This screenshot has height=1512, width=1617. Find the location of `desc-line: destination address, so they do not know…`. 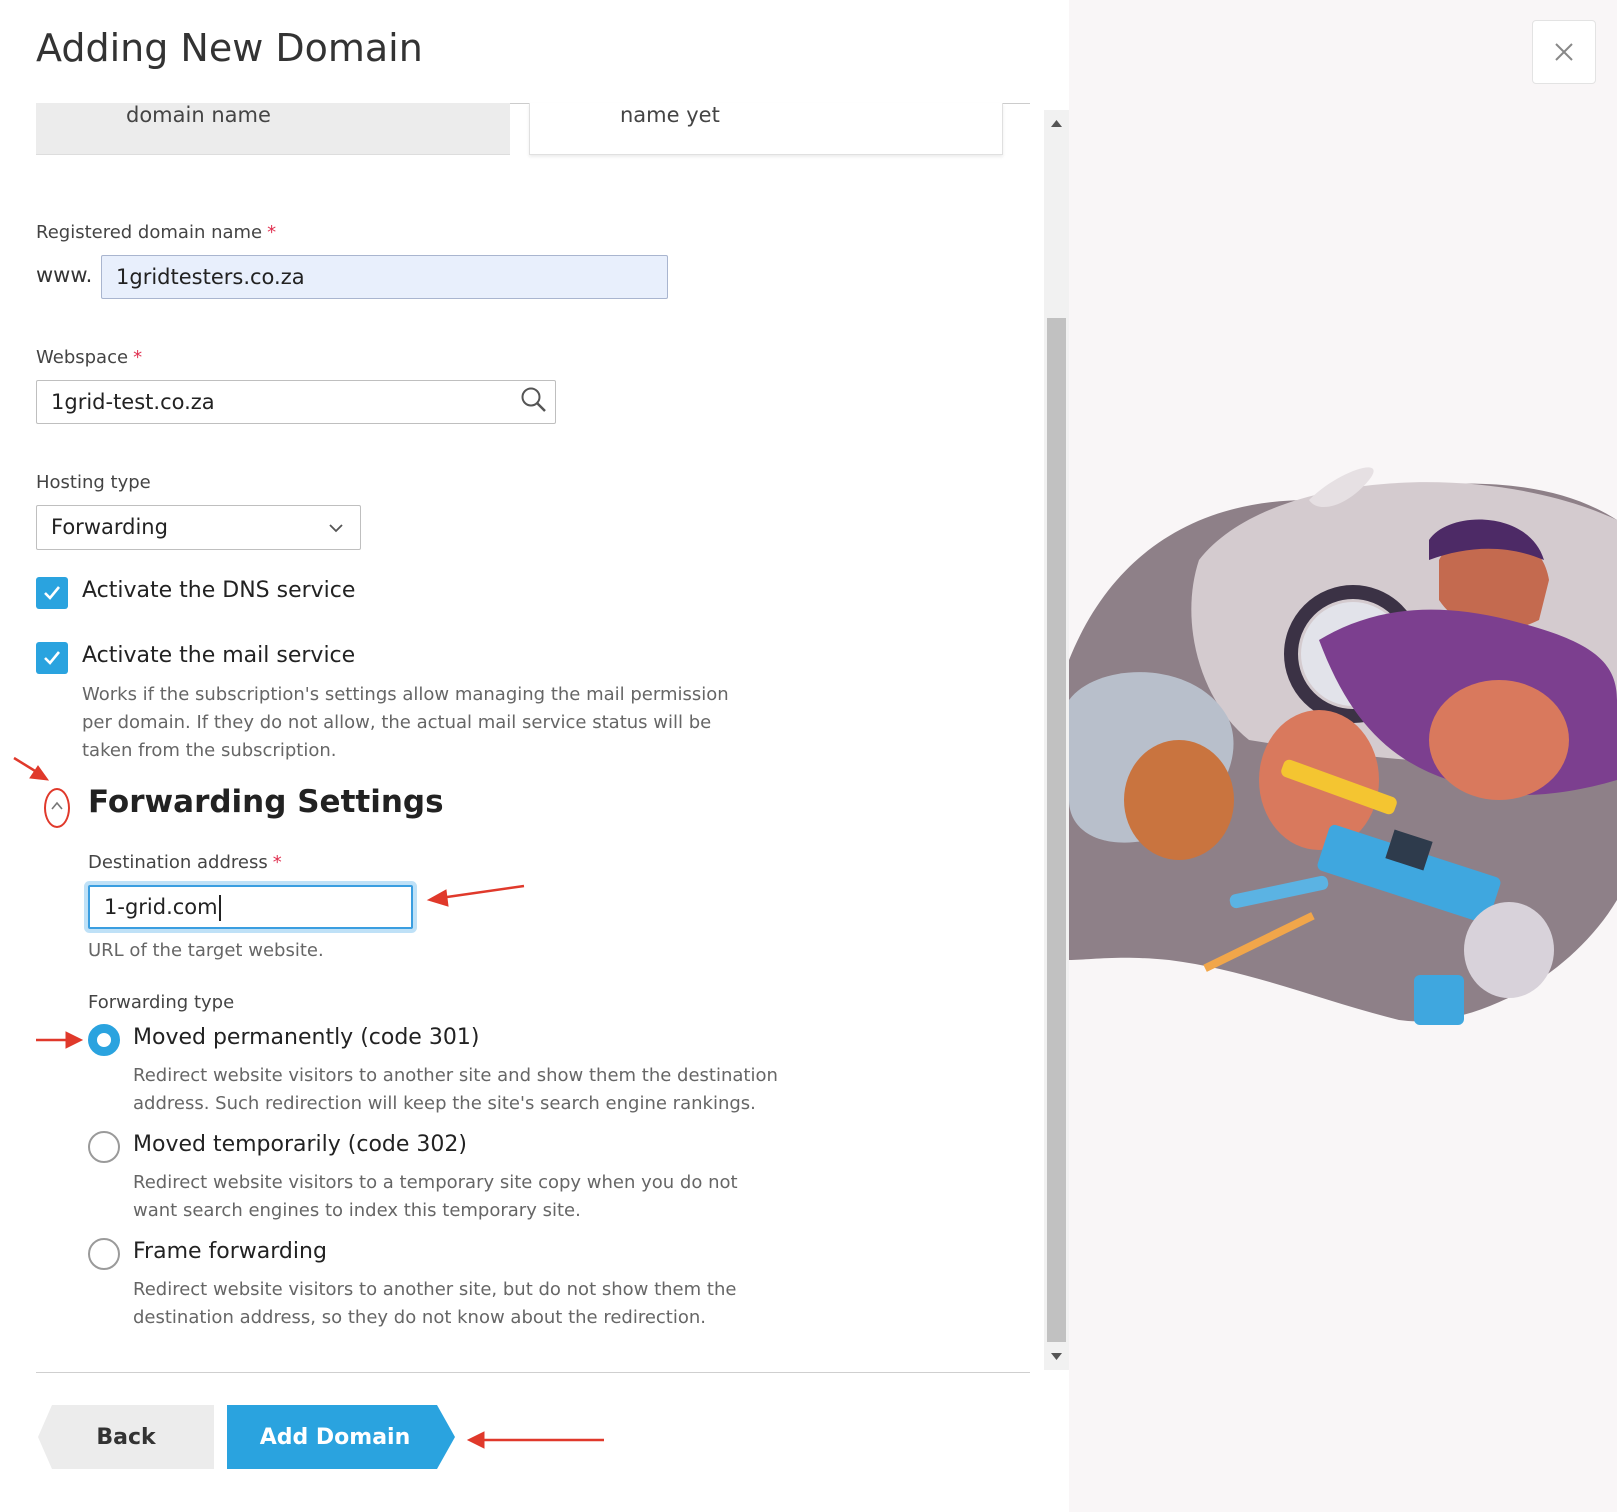

desc-line: destination address, so they do not know… is located at coordinates (420, 1317).